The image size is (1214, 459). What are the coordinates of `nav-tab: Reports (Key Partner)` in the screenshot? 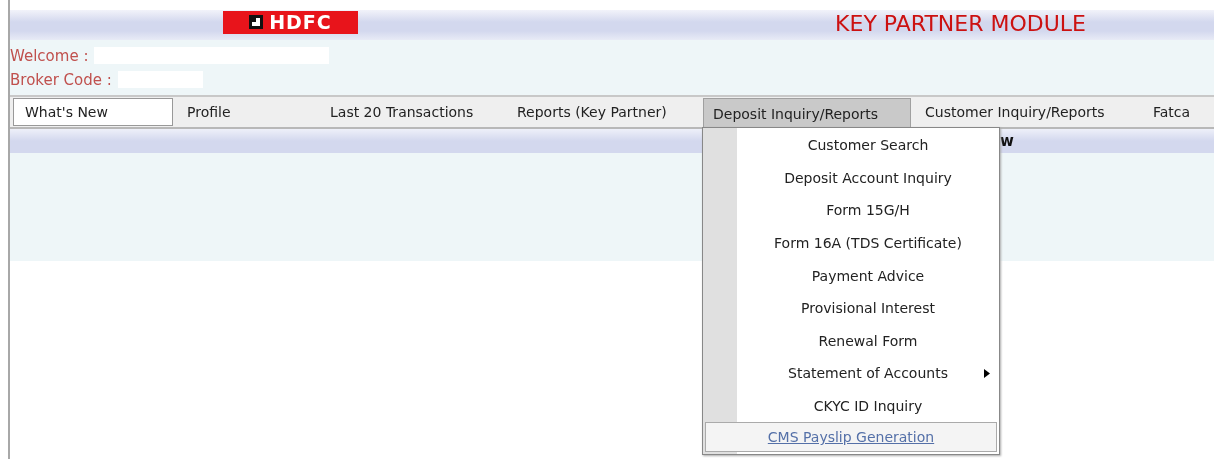 It's located at (603, 112).